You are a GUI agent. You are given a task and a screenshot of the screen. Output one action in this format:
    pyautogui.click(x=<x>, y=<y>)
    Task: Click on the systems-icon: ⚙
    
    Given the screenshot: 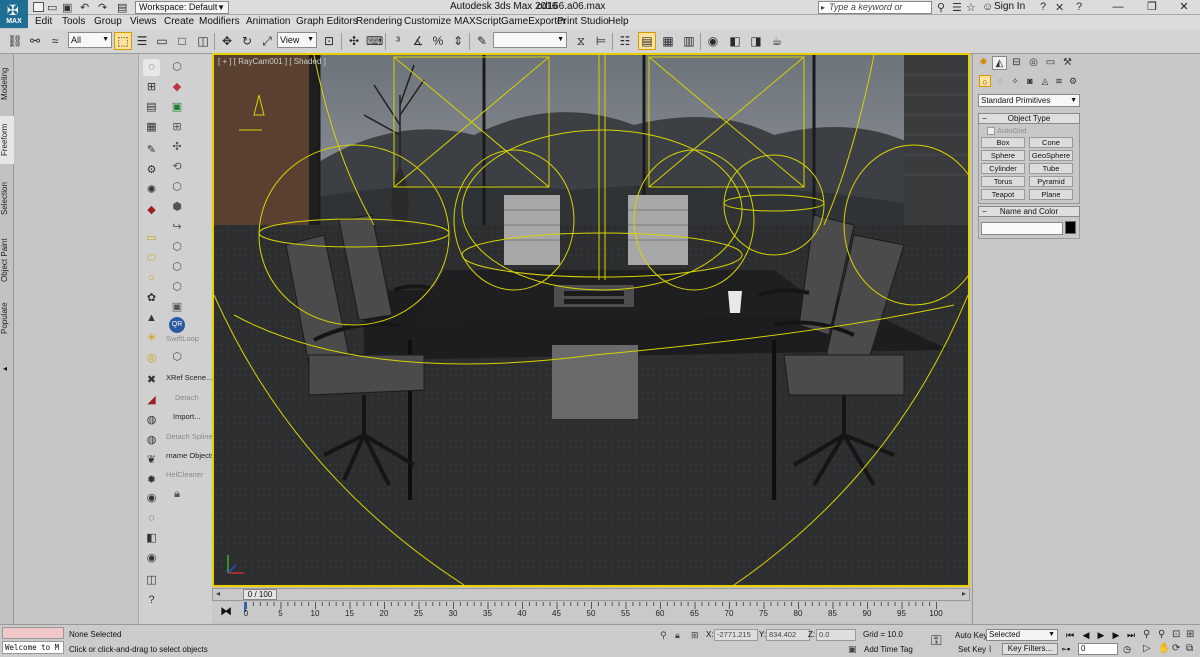 What is the action you would take?
    pyautogui.click(x=1073, y=81)
    